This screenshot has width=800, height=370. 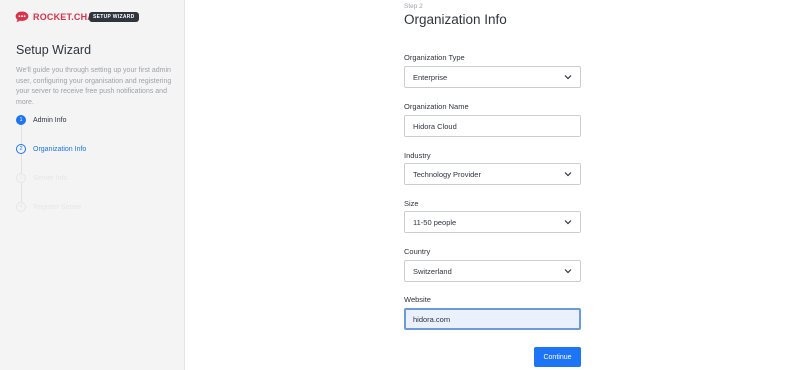 What do you see at coordinates (434, 57) in the screenshot?
I see `org-type-label: Organization Type` at bounding box center [434, 57].